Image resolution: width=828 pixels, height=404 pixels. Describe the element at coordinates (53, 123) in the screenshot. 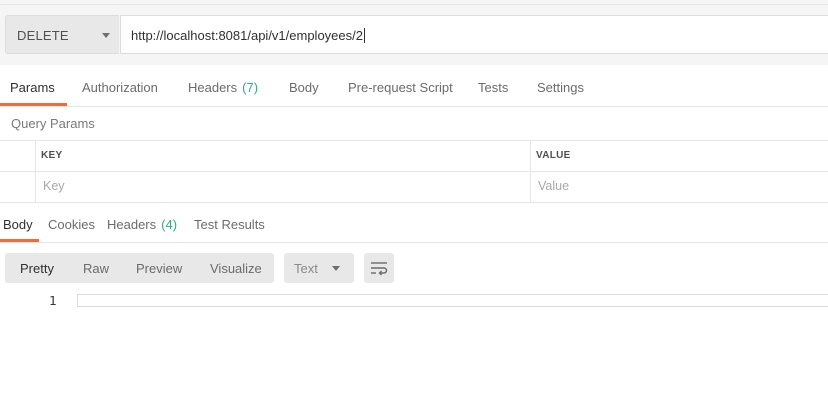

I see `query-params-title: Query Params` at that location.